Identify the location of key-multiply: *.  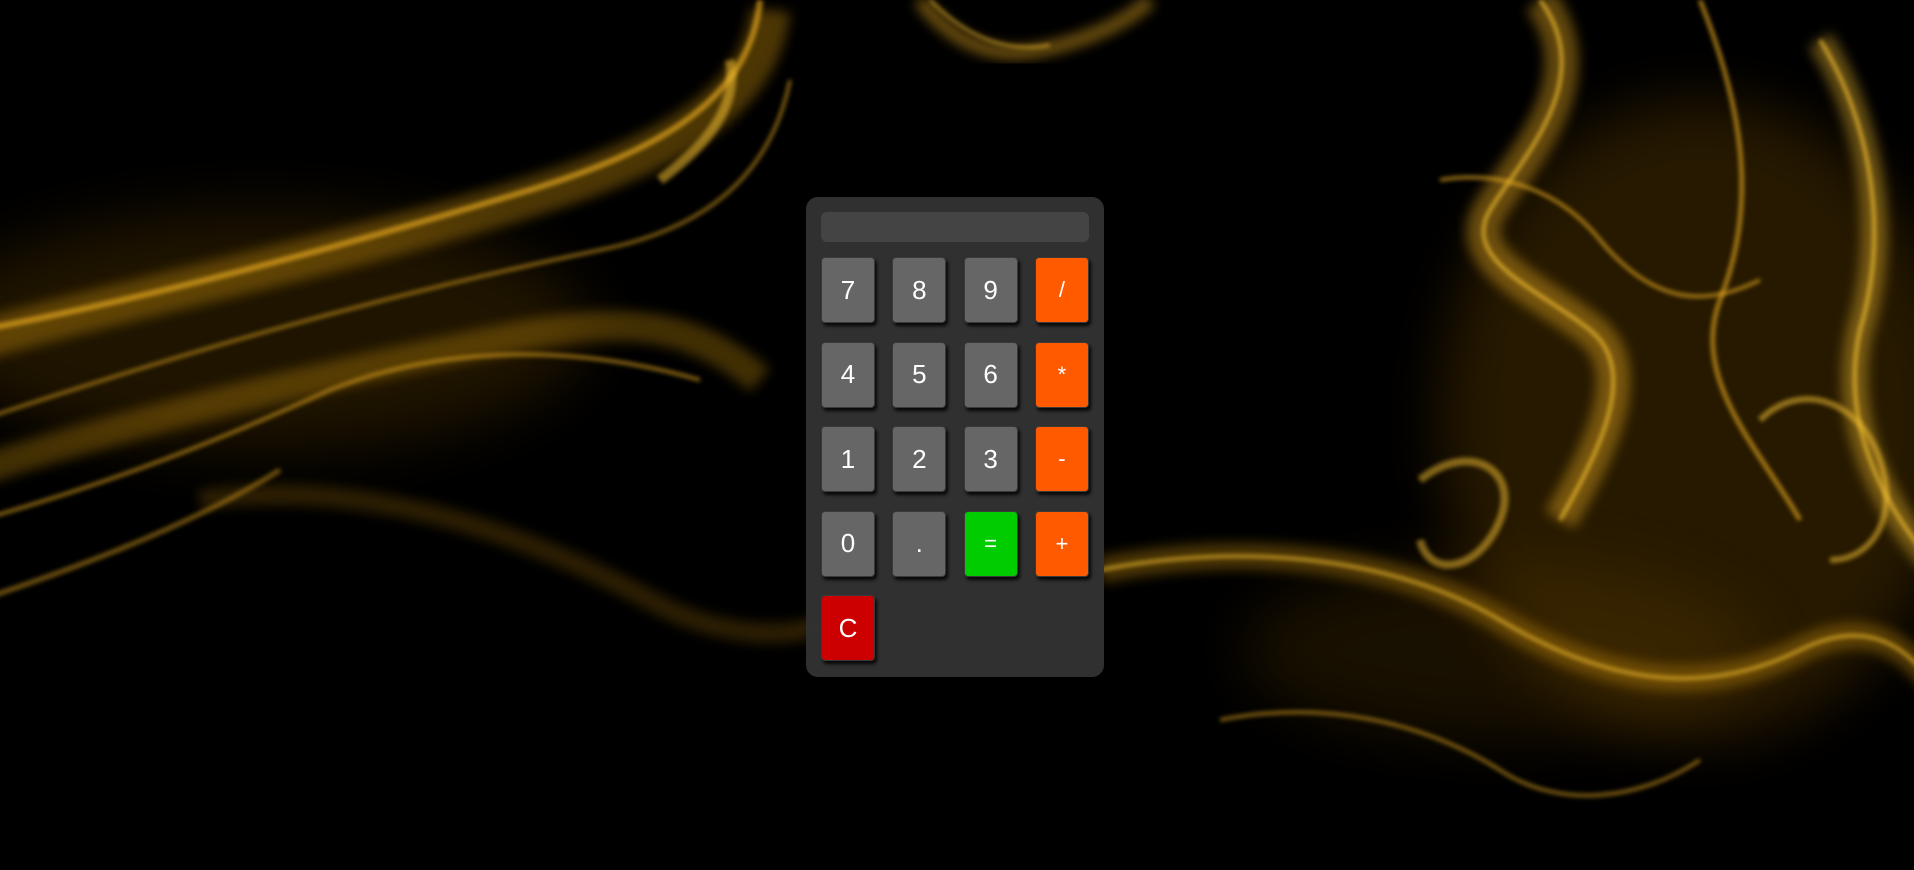
(1061, 374).